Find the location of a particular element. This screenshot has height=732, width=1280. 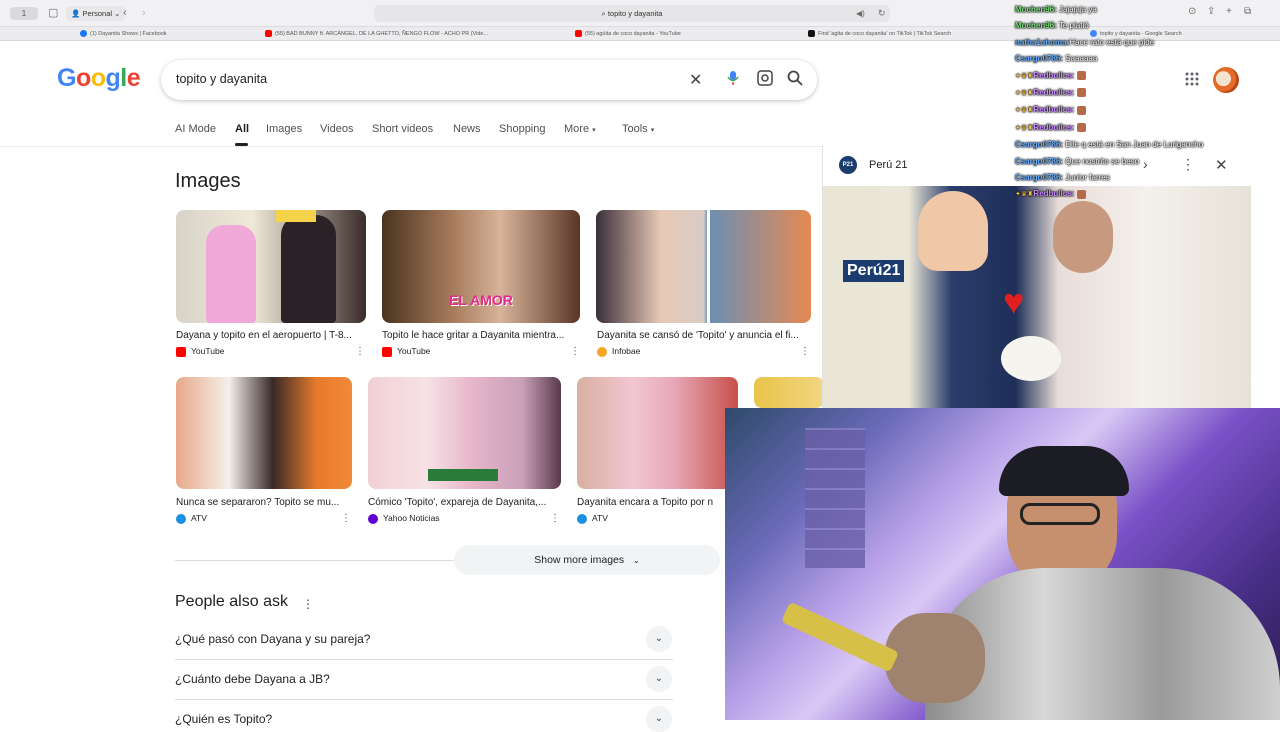

bouquet is located at coordinates (1031, 358).